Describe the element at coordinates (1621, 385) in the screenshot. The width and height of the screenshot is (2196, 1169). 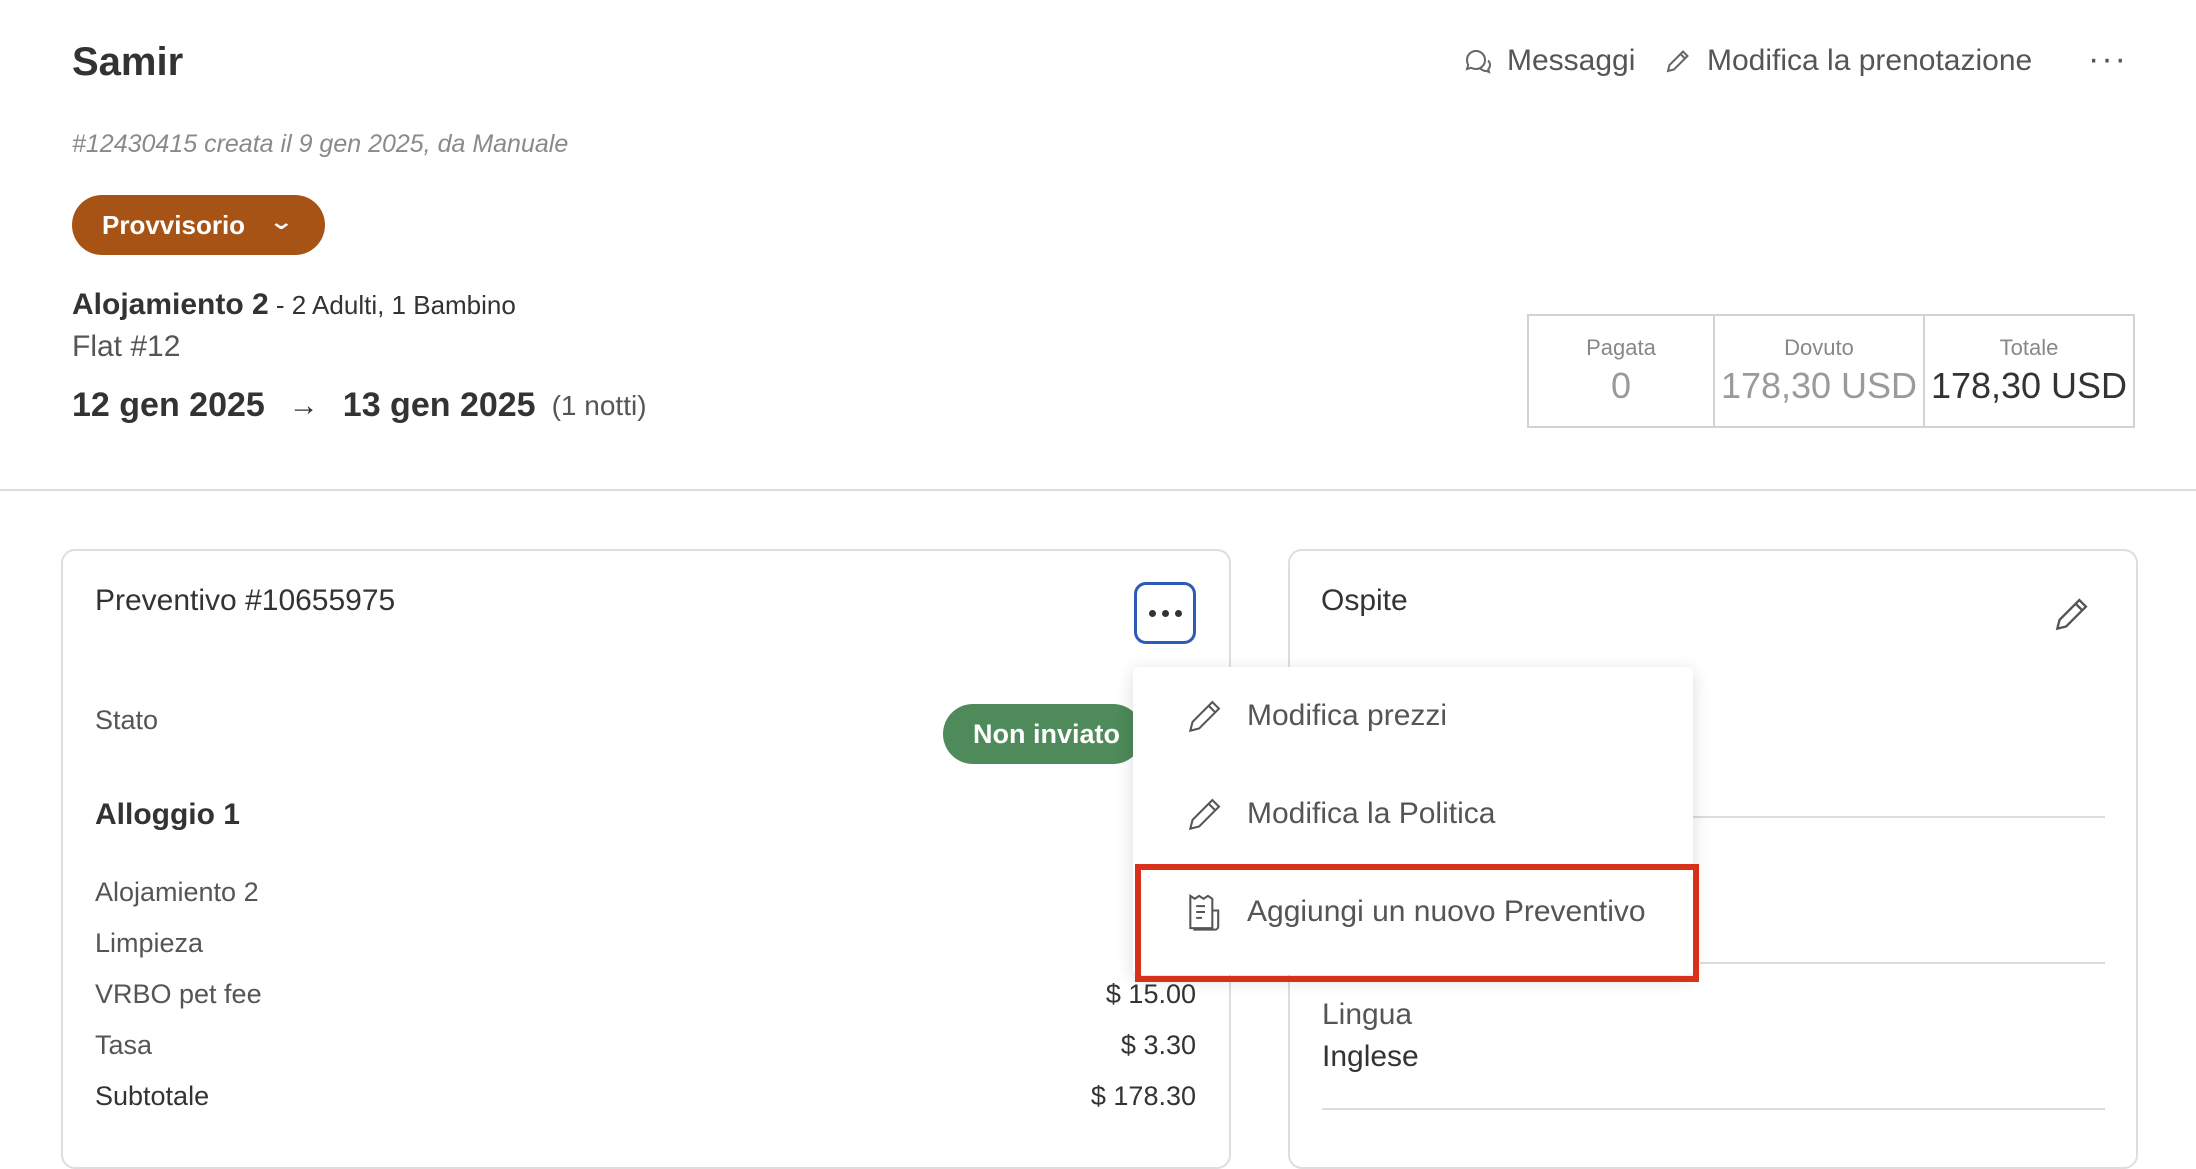
I see `paid-value: 0` at that location.